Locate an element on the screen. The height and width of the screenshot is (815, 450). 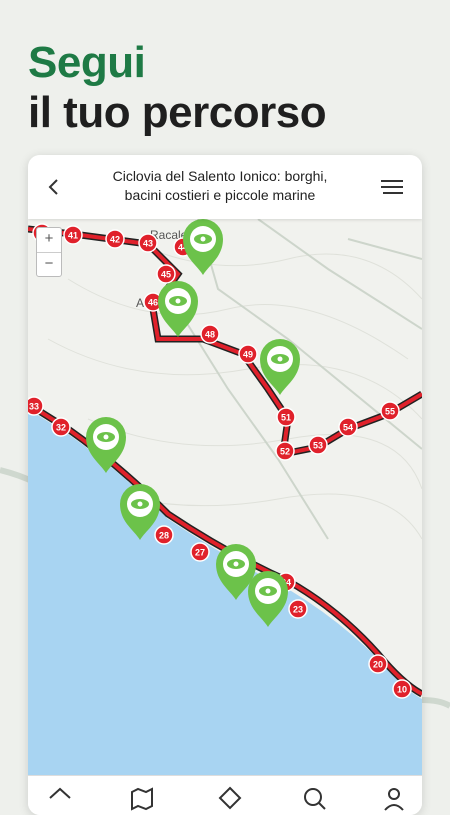
waypoint-marker: 28 is located at coordinates (164, 535).